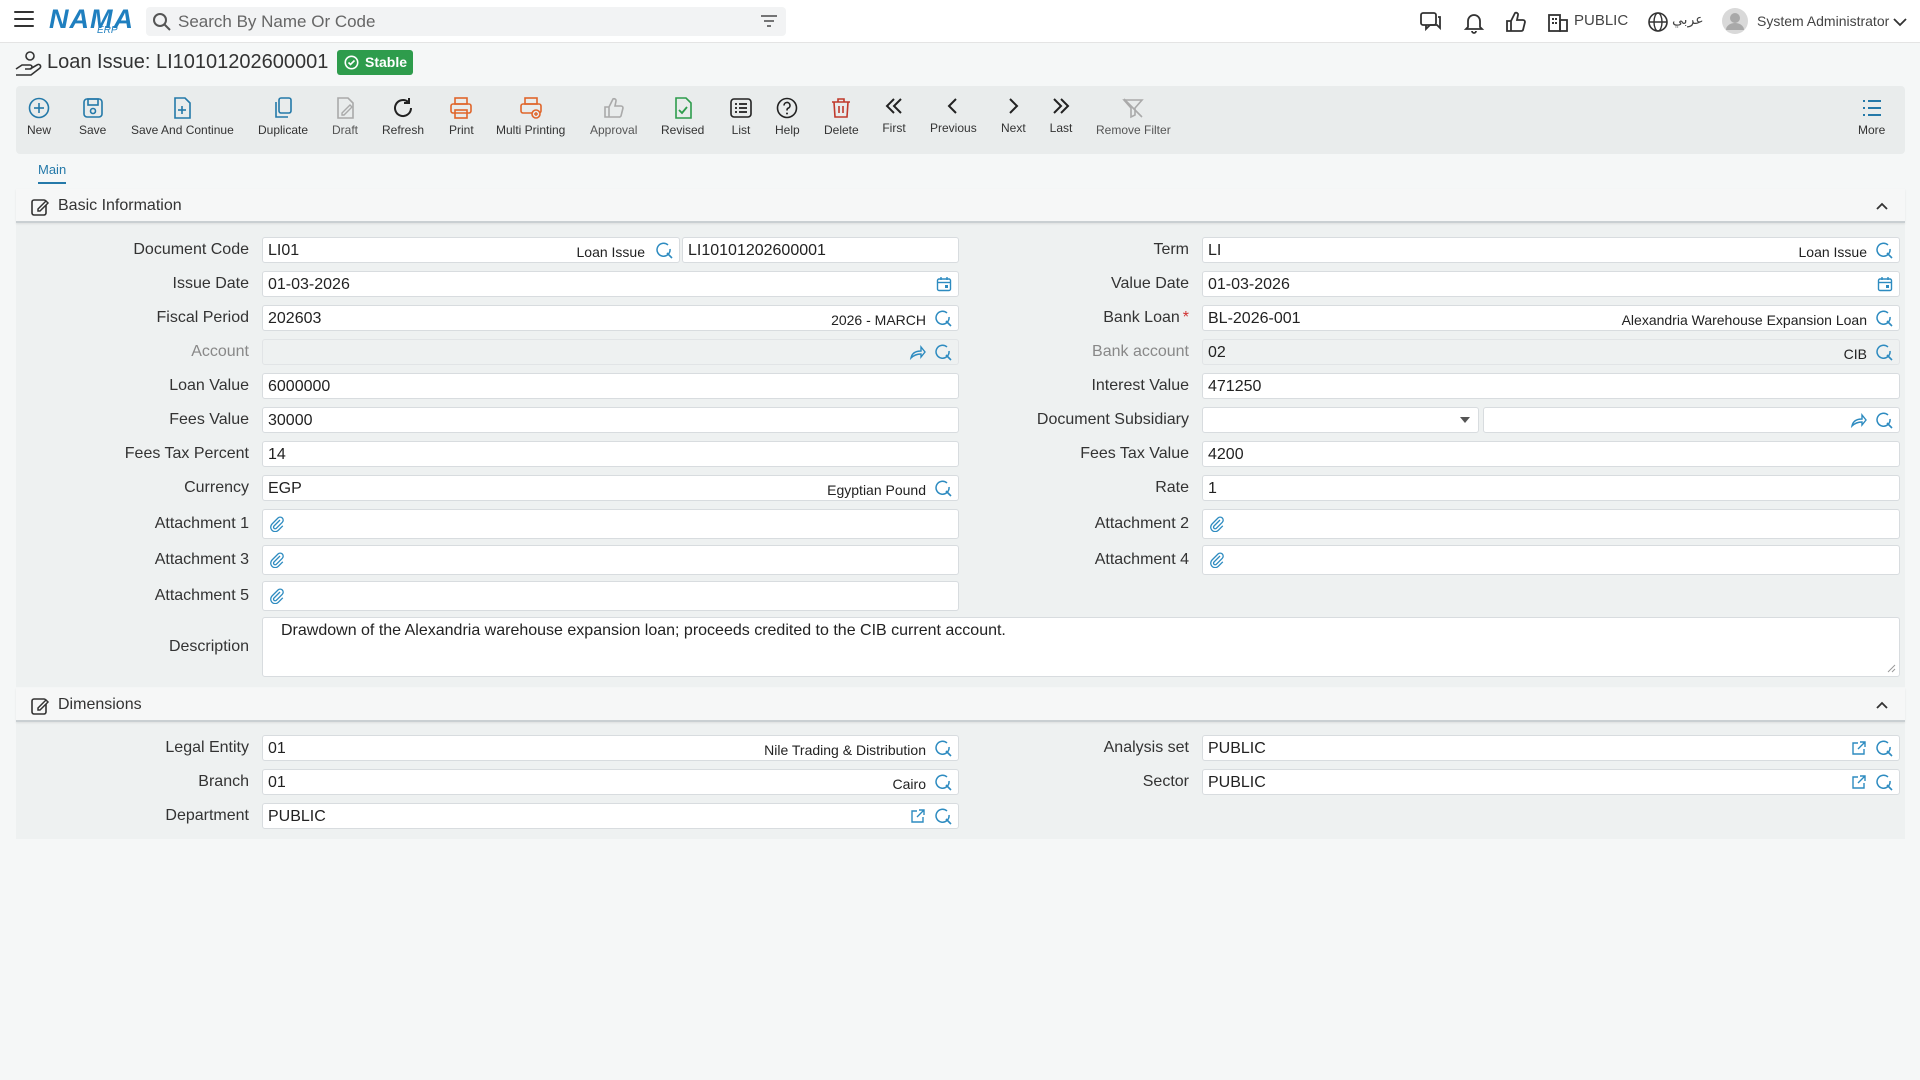 The height and width of the screenshot is (1080, 1920). Describe the element at coordinates (1735, 21) in the screenshot. I see `avatar-icon` at that location.